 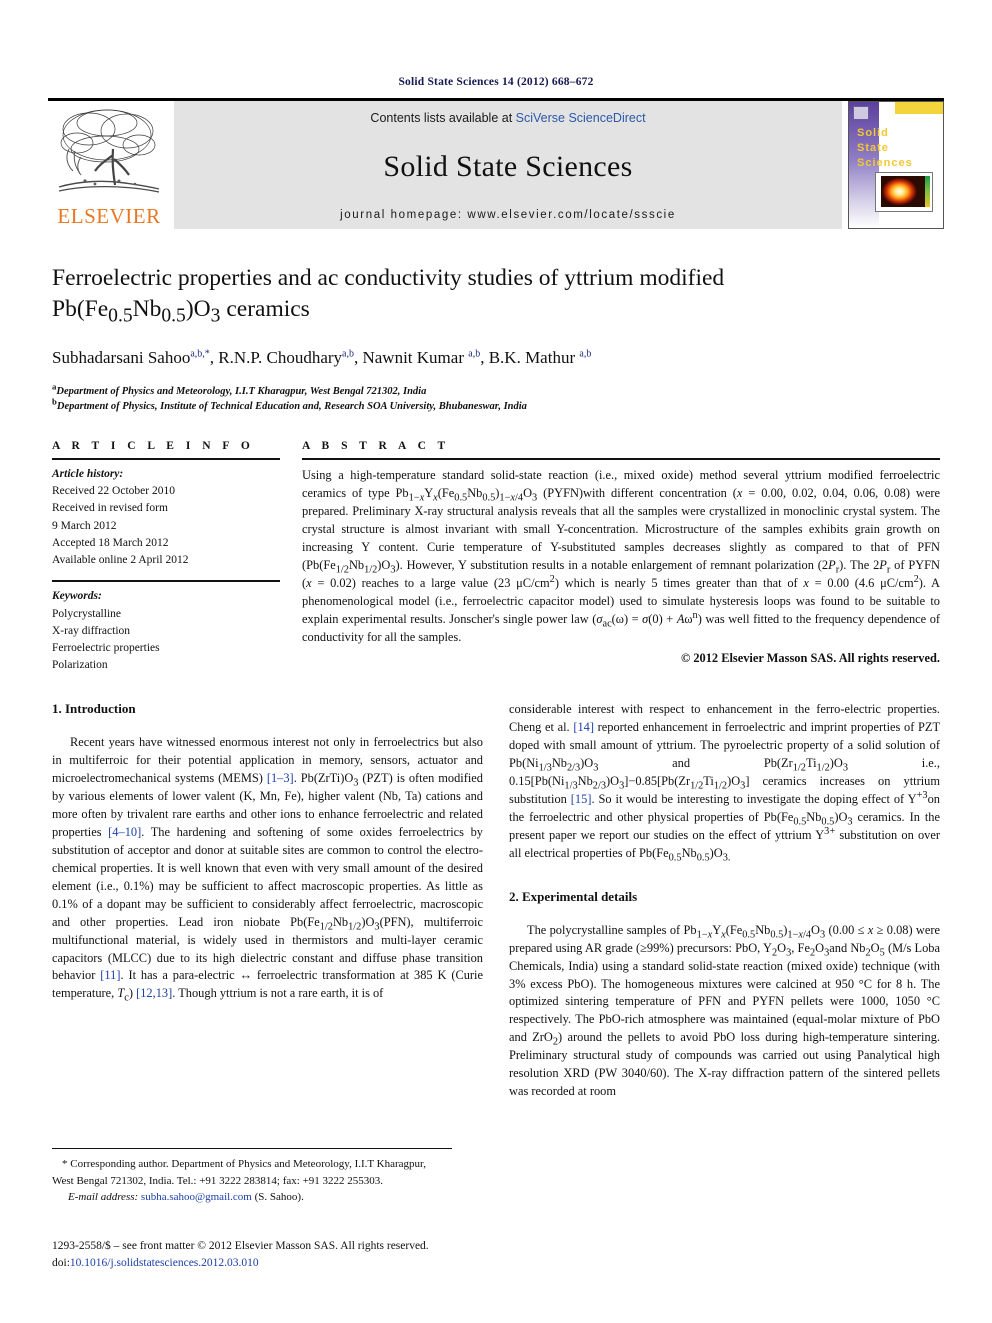 What do you see at coordinates (120, 560) in the screenshot?
I see `history-item: Available online 2 April 2012` at bounding box center [120, 560].